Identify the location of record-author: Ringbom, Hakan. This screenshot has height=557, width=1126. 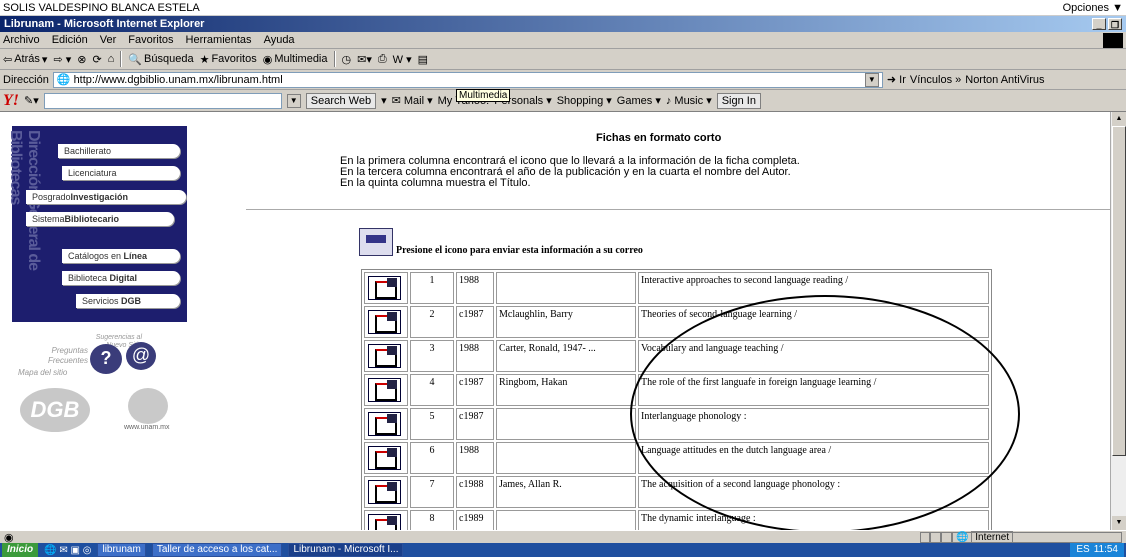
(566, 390).